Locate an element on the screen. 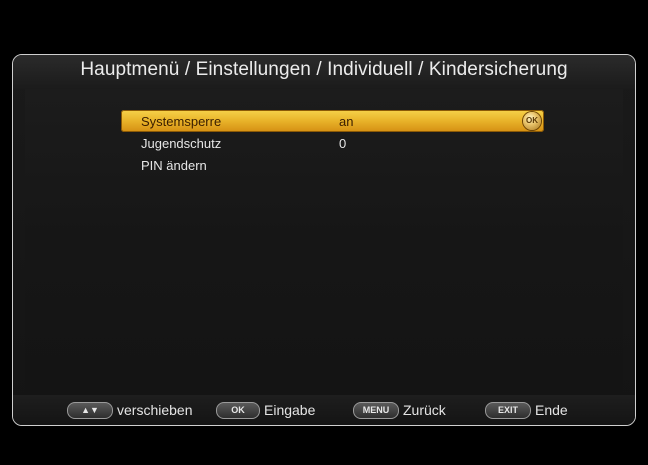 This screenshot has width=648, height=465. menu-item-label: Jugendschutz is located at coordinates (181, 143).